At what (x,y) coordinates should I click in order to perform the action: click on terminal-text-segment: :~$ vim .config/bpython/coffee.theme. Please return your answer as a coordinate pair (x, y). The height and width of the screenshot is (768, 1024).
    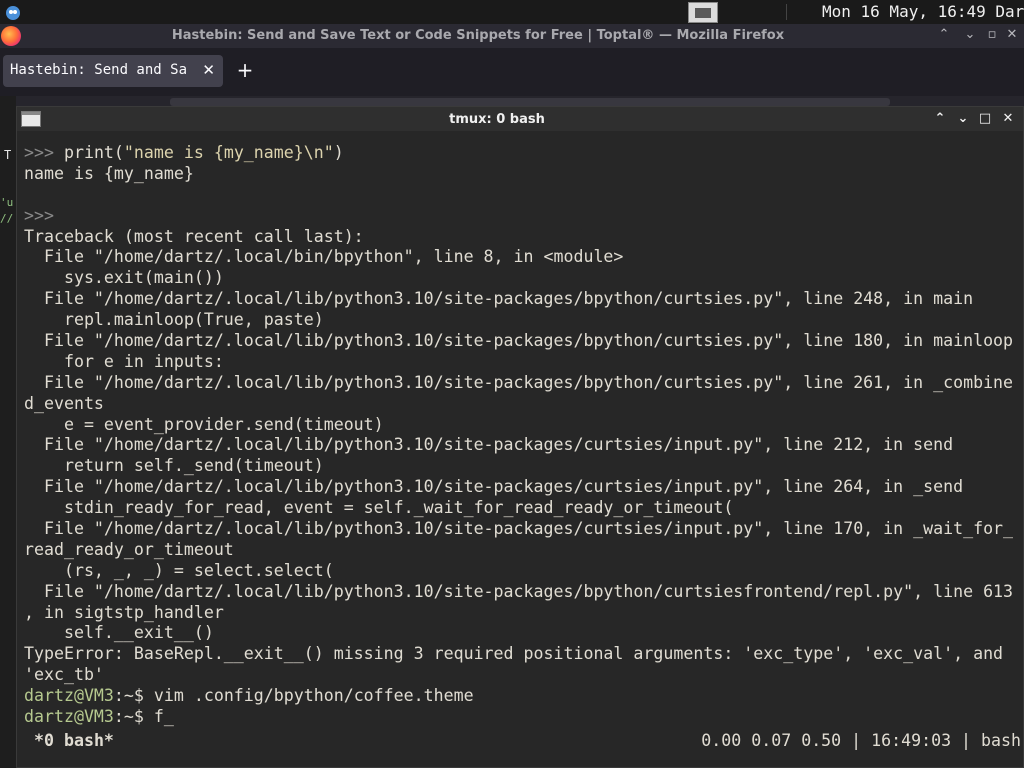
    Looking at the image, I should click on (293, 696).